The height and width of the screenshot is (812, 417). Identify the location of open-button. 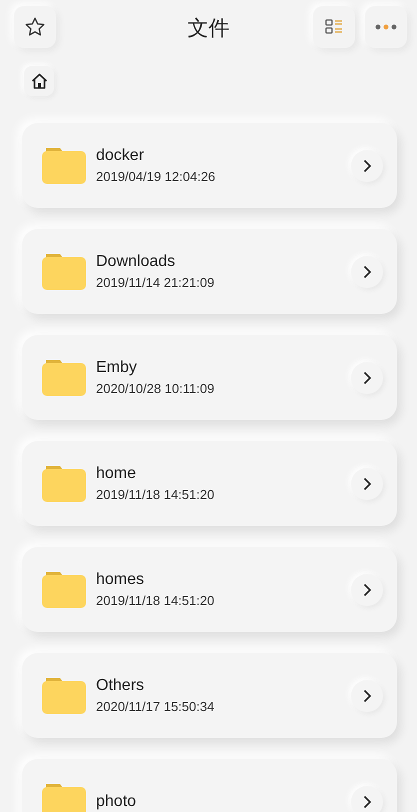
(367, 799).